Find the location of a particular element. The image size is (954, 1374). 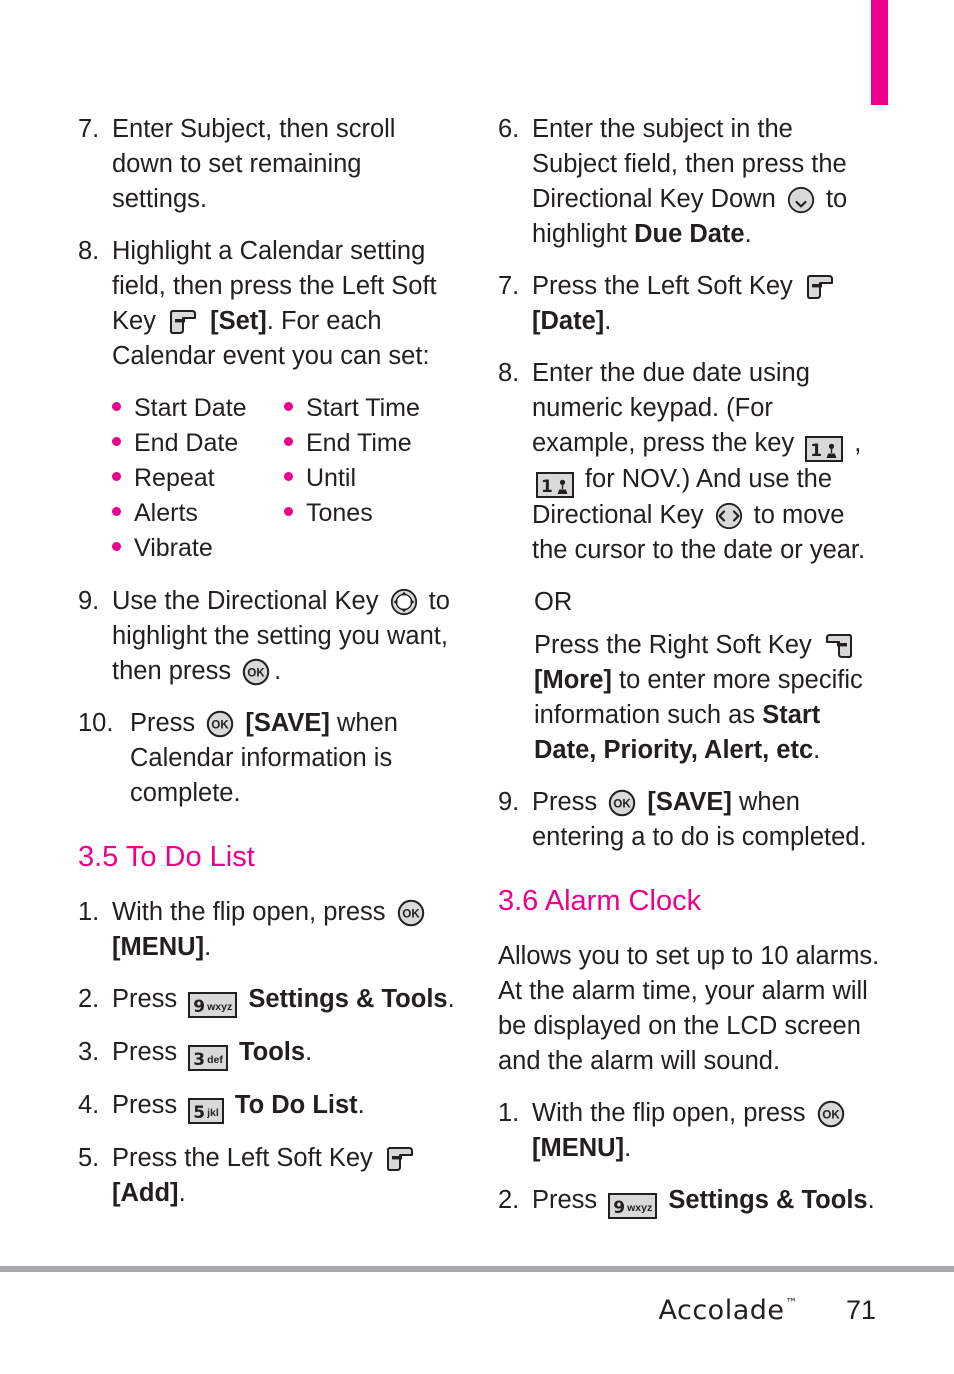

step-number: 5. is located at coordinates (89, 1158).